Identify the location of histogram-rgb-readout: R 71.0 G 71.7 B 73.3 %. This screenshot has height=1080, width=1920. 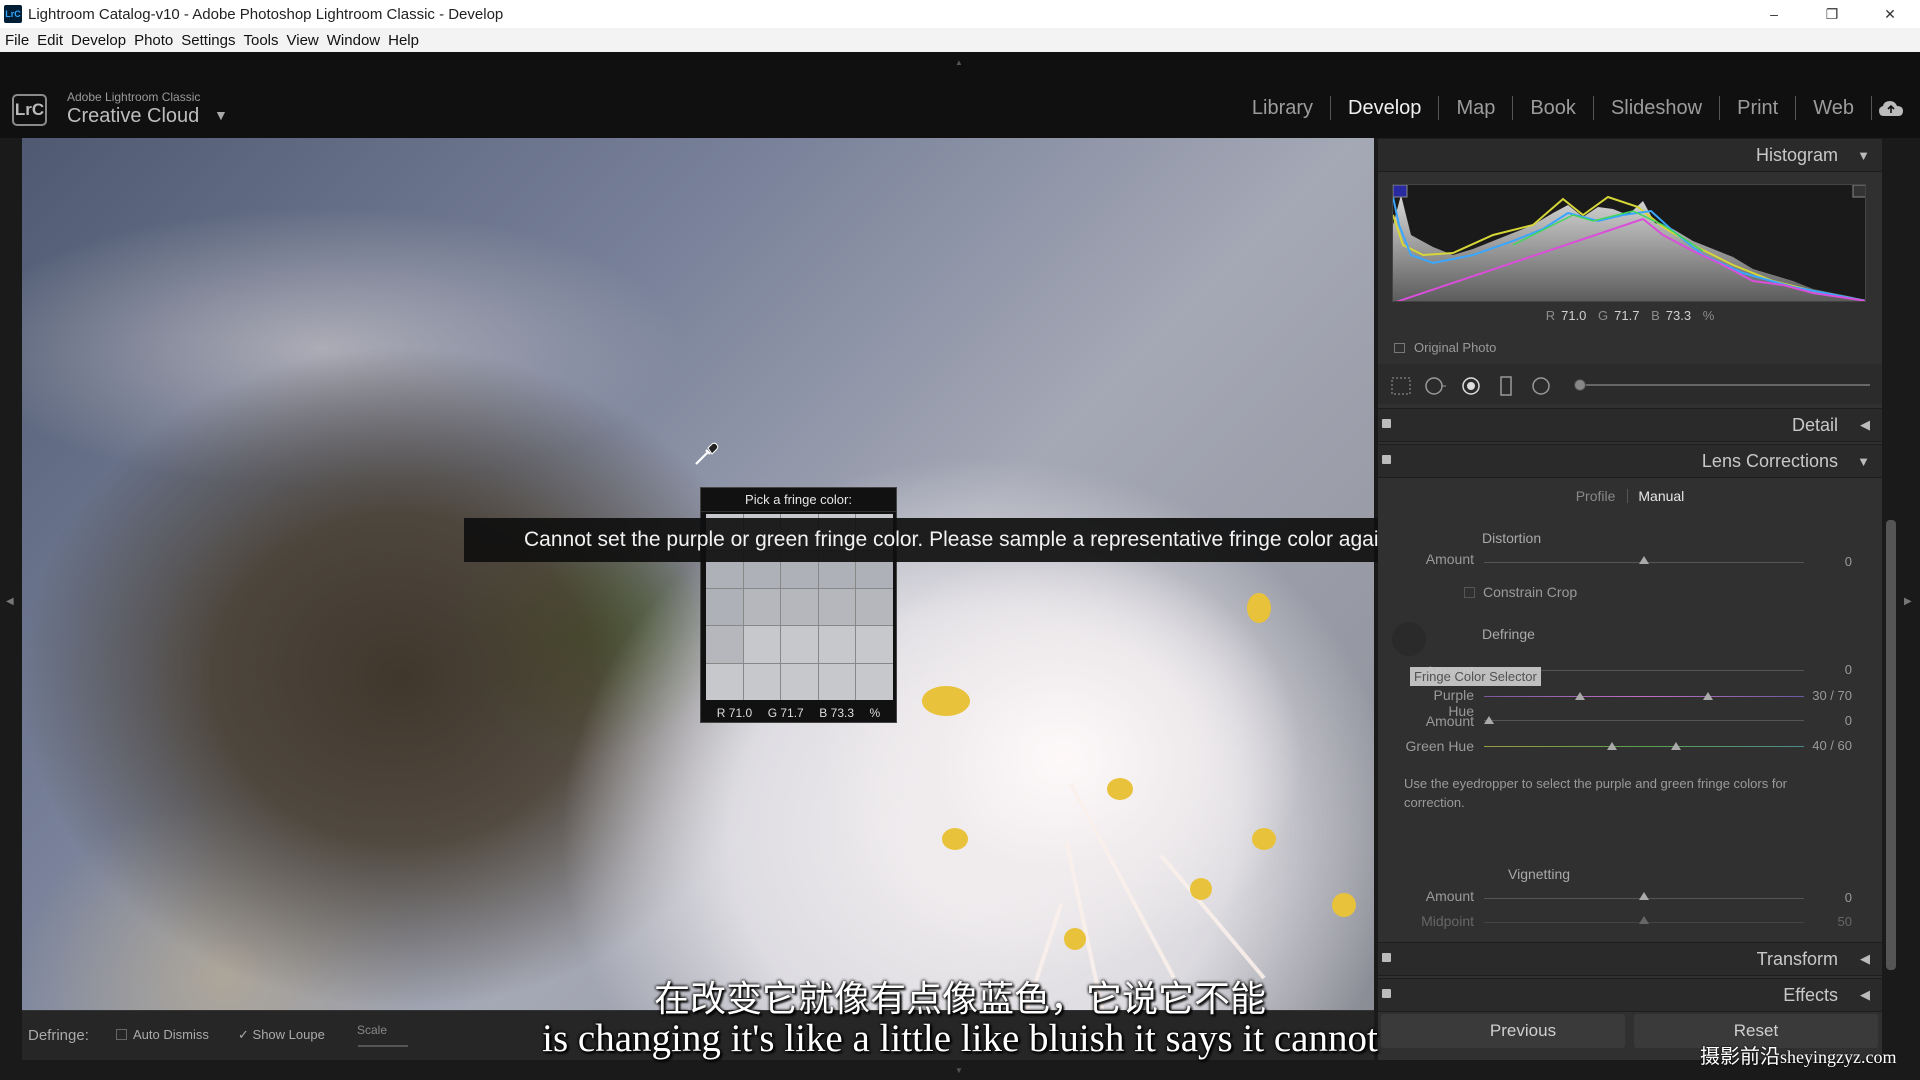
(1630, 315).